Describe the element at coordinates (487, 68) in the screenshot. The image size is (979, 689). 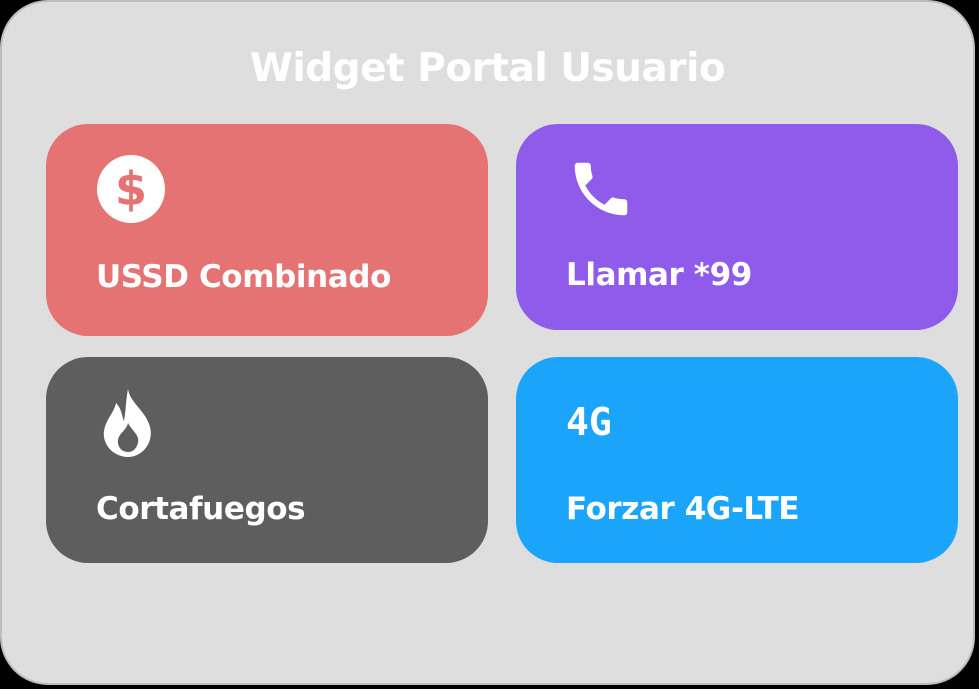
I see `widget-title: Widget Portal Usuario` at that location.